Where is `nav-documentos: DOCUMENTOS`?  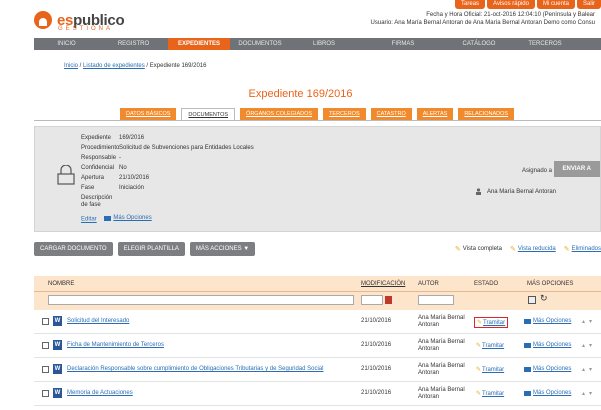 nav-documentos: DOCUMENTOS is located at coordinates (260, 44).